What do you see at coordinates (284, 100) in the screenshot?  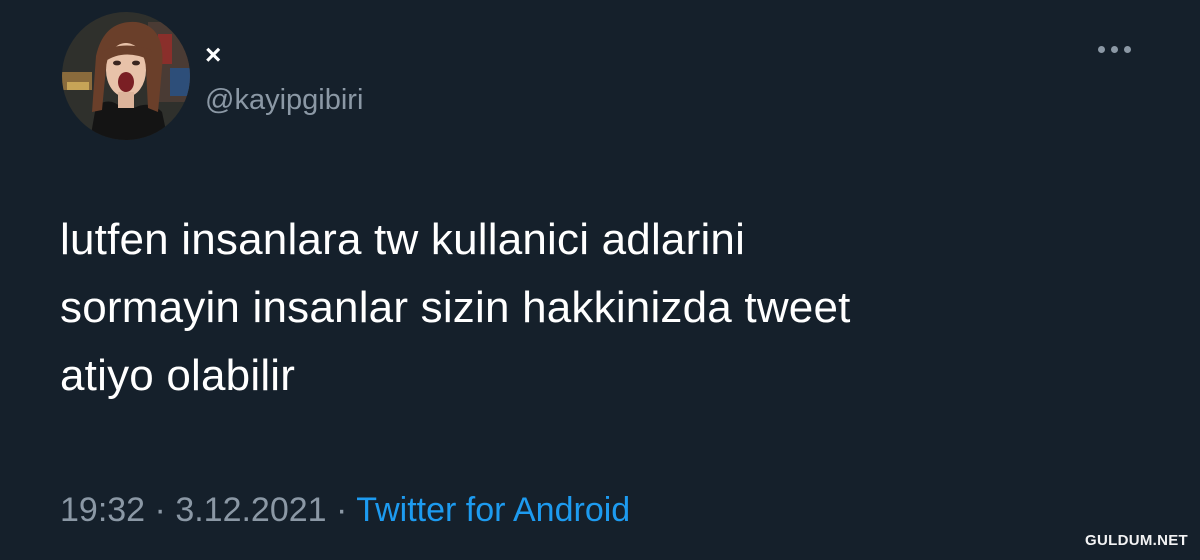 I see `username-handle: @kayipgibiri` at bounding box center [284, 100].